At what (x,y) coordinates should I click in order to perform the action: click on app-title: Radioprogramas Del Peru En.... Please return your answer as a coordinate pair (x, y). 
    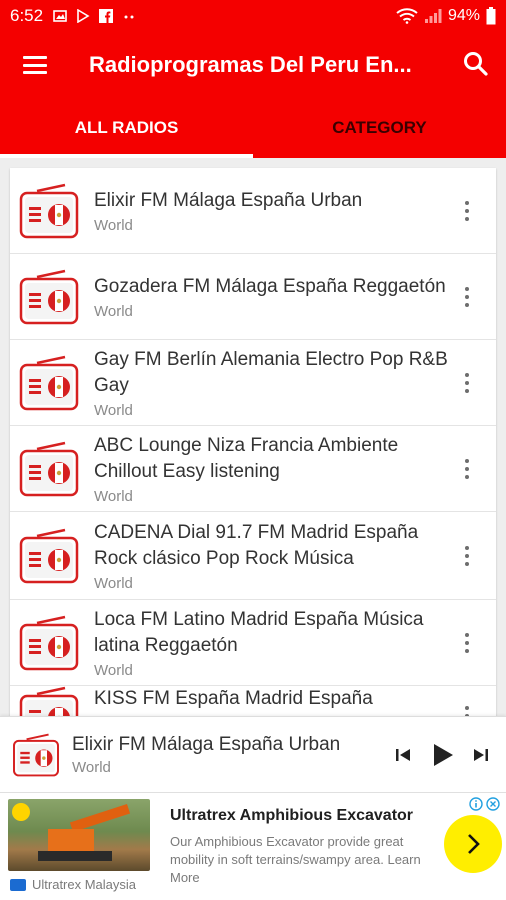
    Looking at the image, I should click on (250, 64).